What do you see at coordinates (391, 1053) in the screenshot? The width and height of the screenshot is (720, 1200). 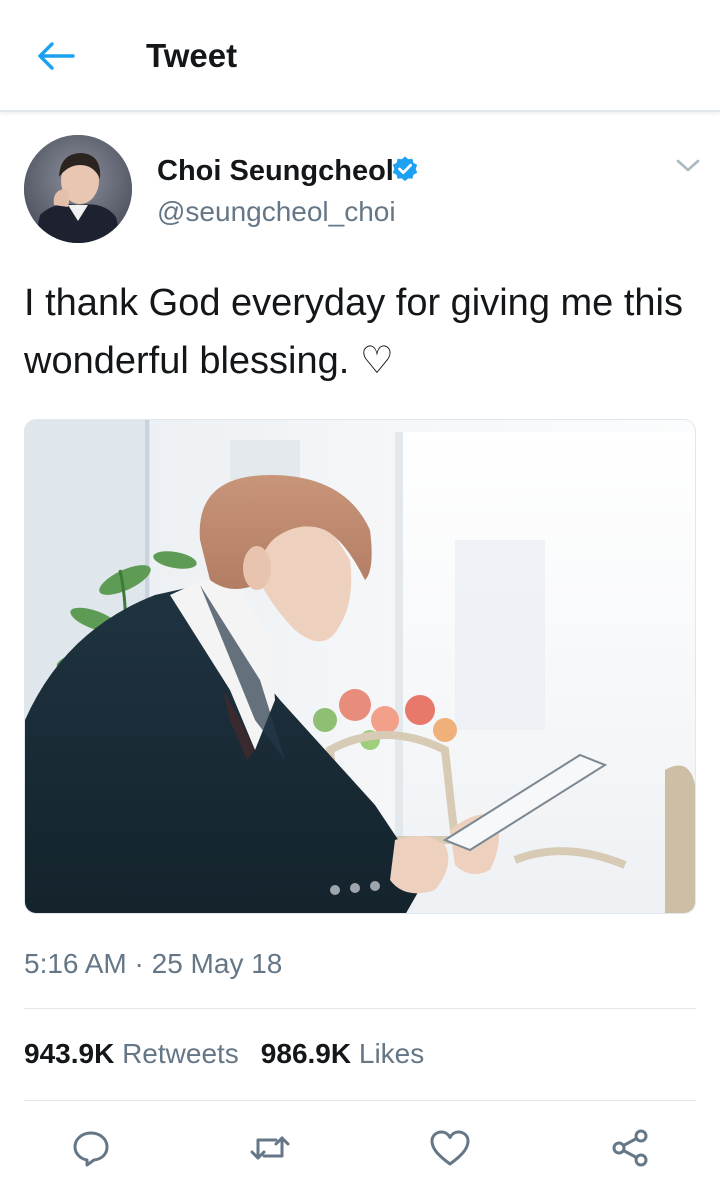 I see `likes-label: Likes` at bounding box center [391, 1053].